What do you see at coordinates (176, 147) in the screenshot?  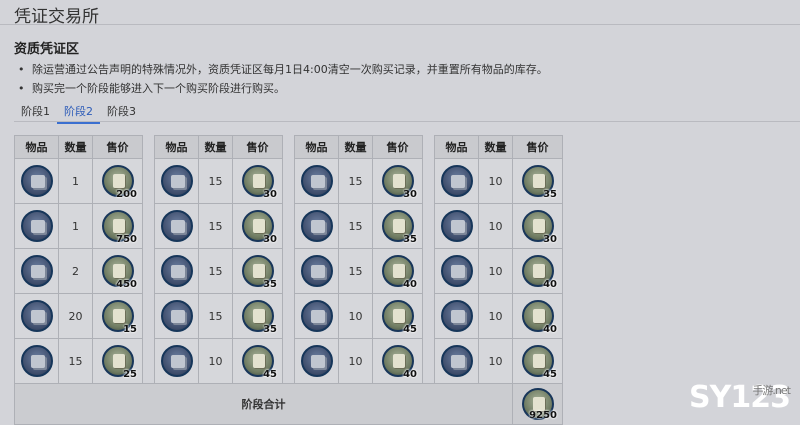 I see `header-item: 物品` at bounding box center [176, 147].